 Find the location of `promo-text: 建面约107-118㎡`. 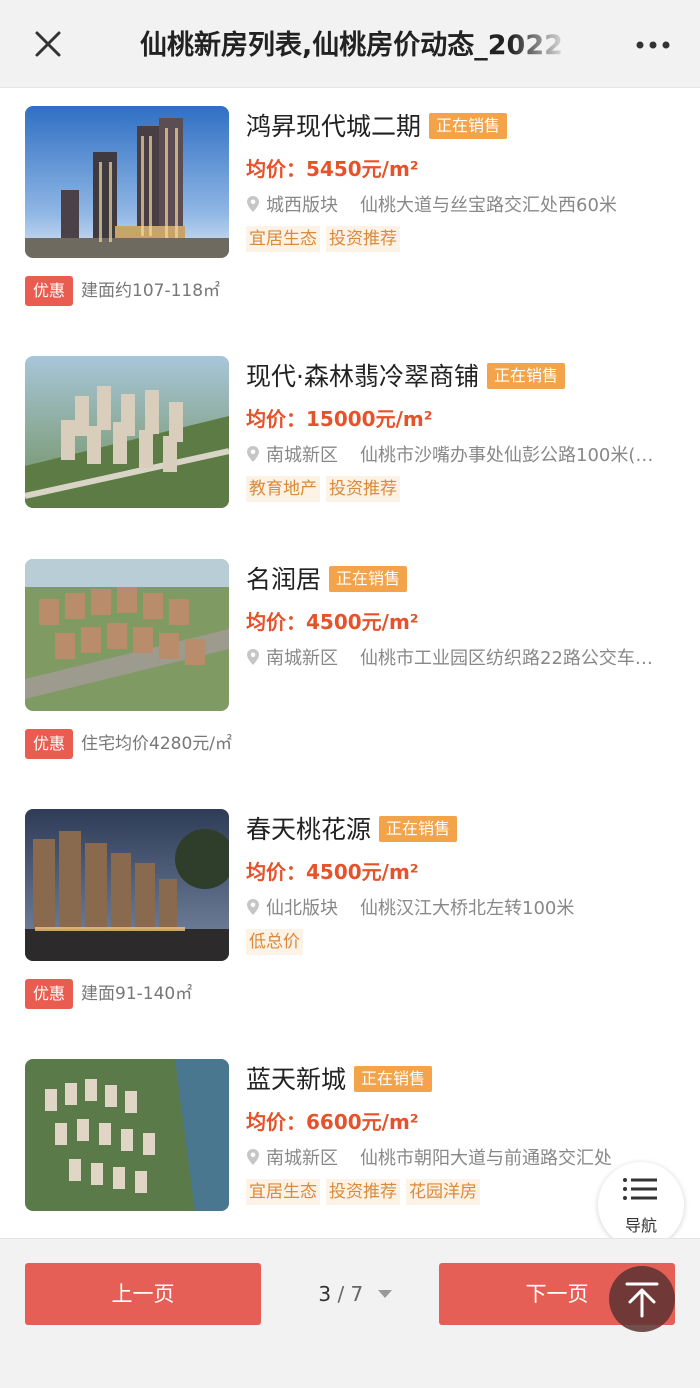

promo-text: 建面约107-118㎡ is located at coordinates (151, 291).